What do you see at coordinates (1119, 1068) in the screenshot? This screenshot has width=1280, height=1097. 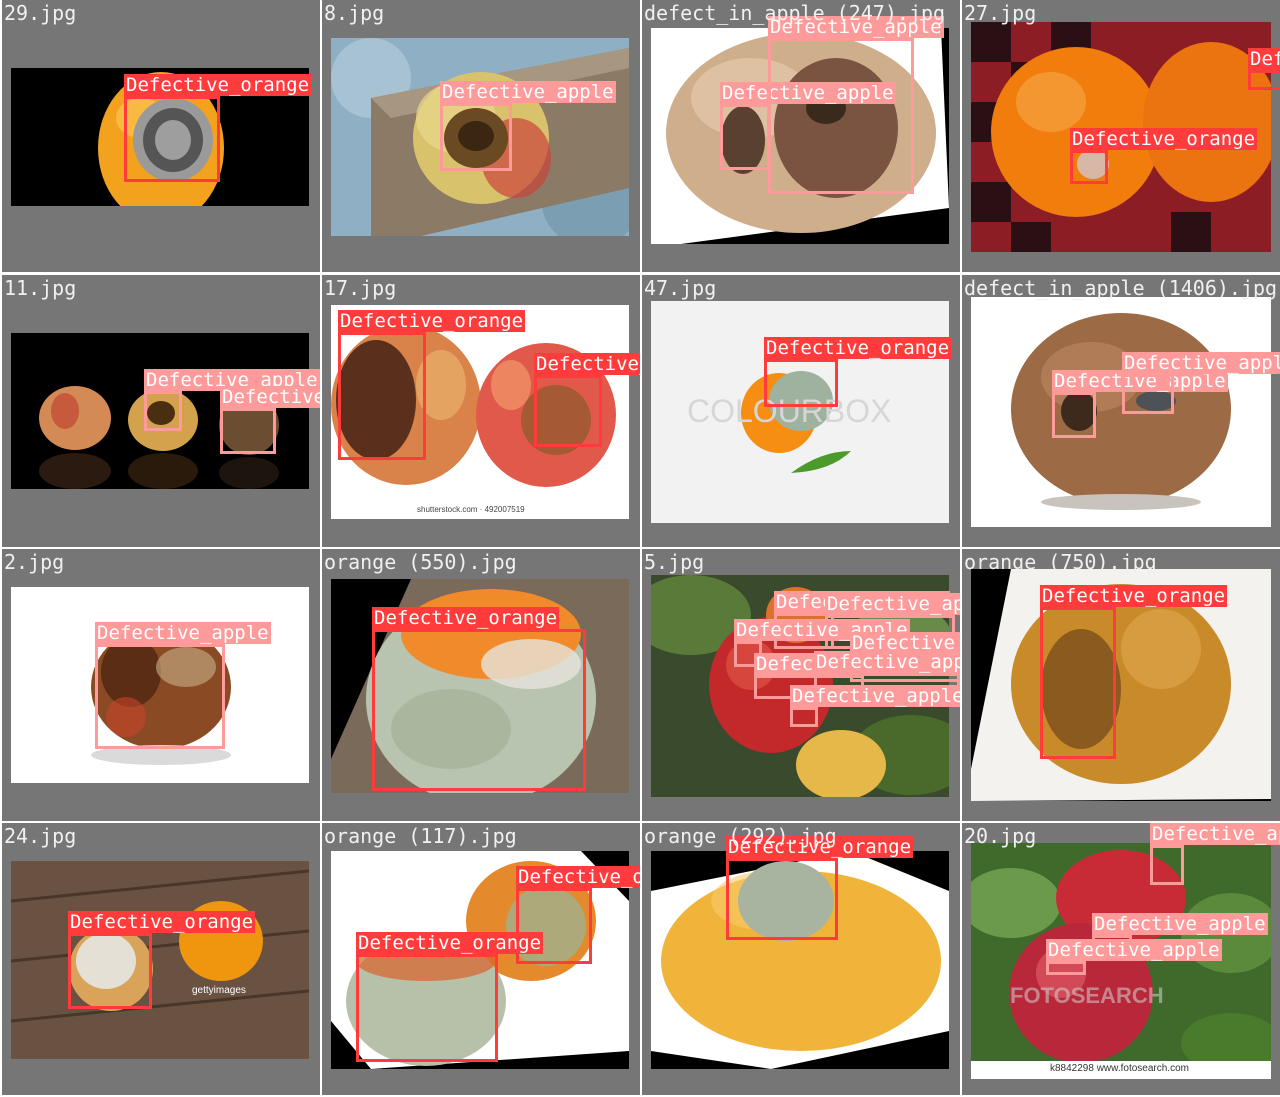 I see `watermark-caption: k8842298 www.fotosearch.com` at bounding box center [1119, 1068].